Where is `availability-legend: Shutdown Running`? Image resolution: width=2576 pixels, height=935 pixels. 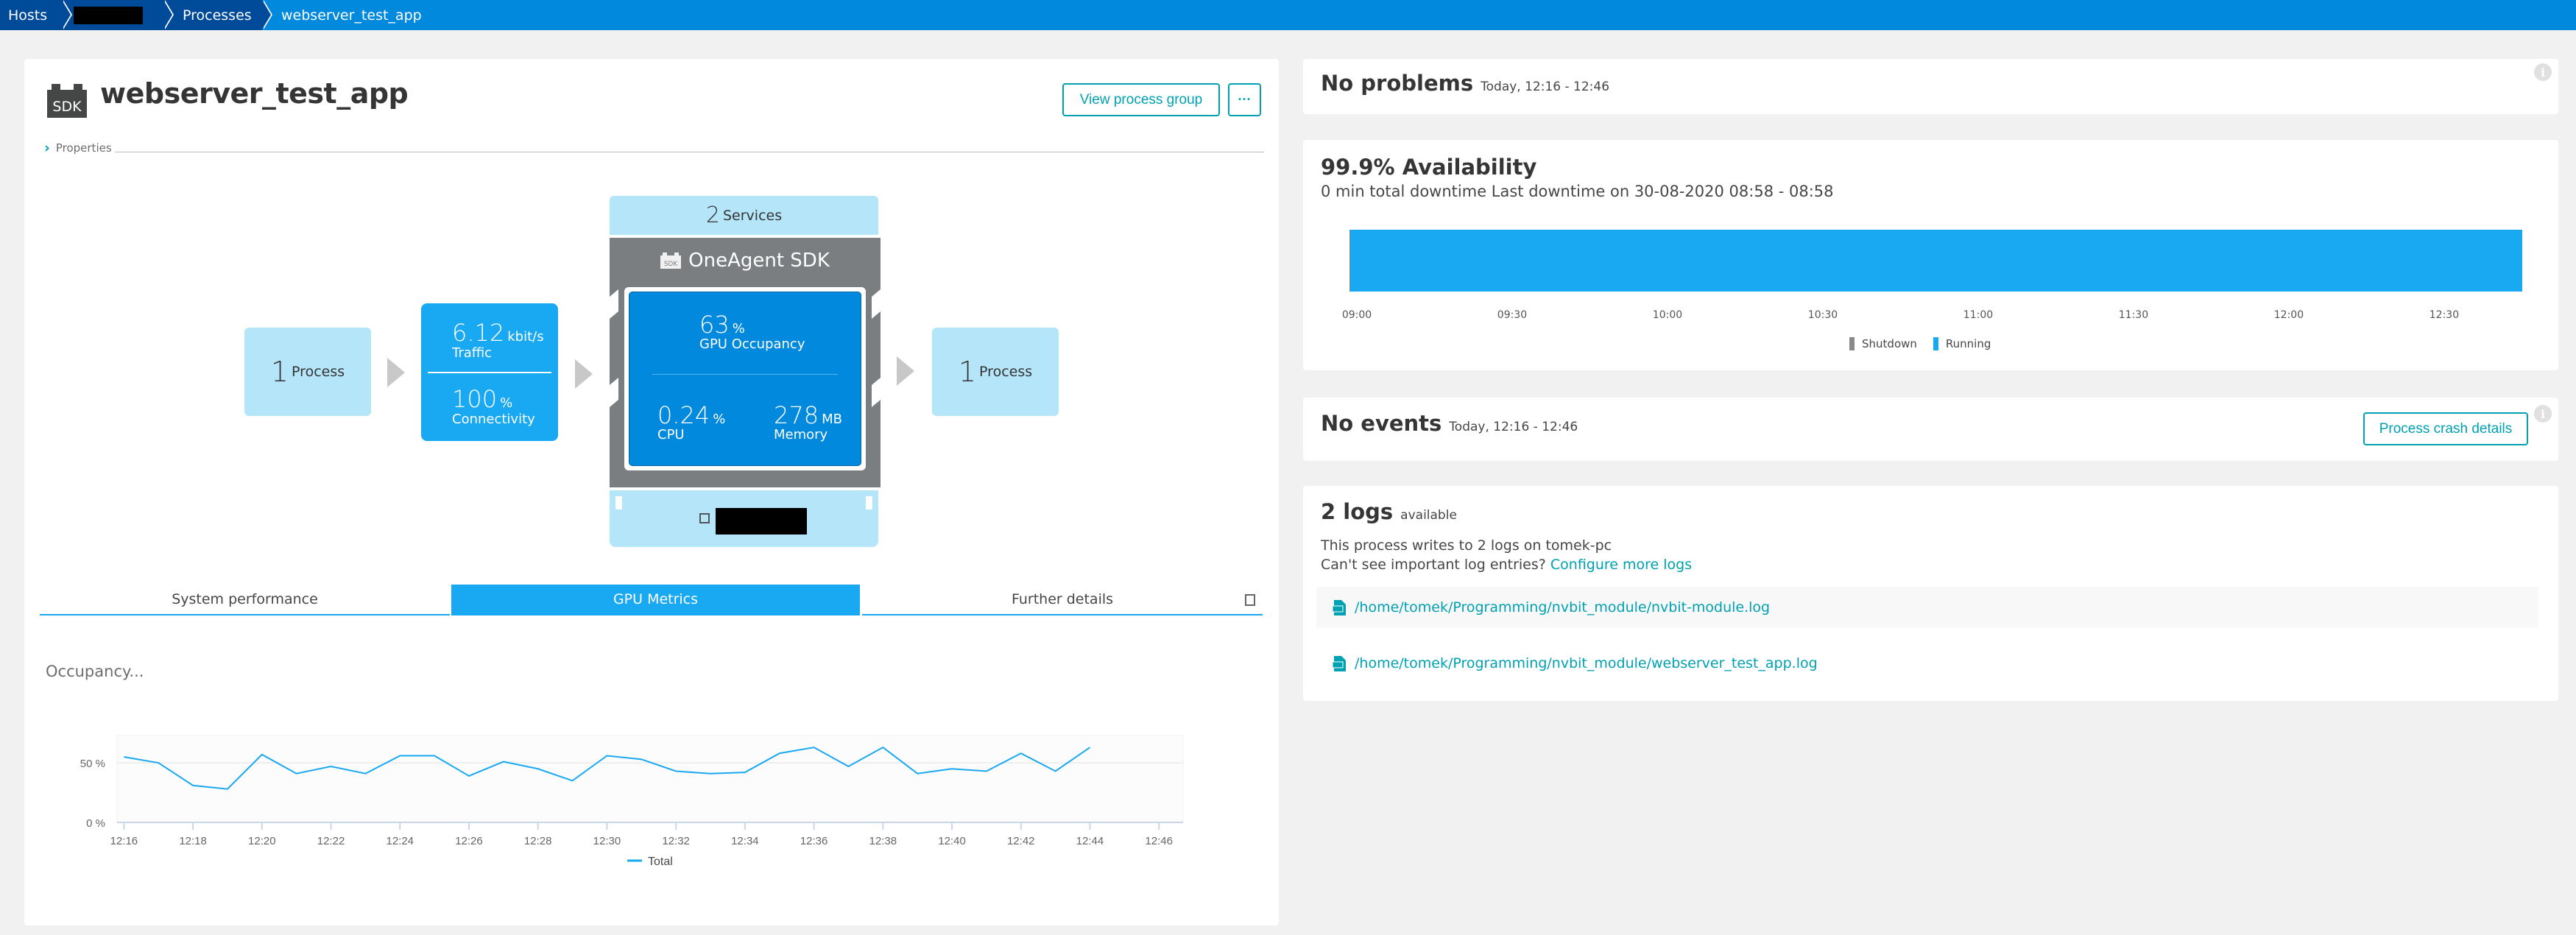 availability-legend: Shutdown Running is located at coordinates (1920, 344).